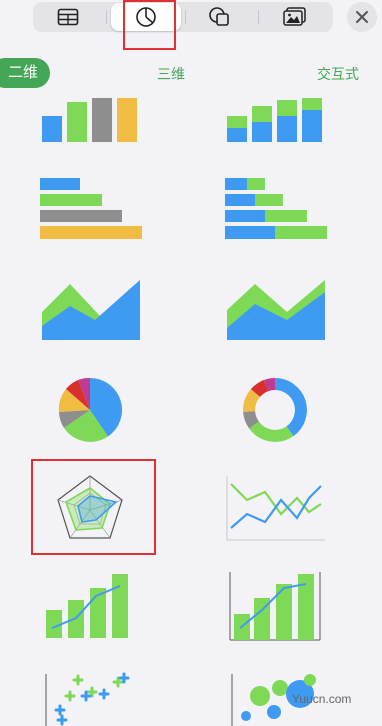  I want to click on donut-chart, so click(275, 410).